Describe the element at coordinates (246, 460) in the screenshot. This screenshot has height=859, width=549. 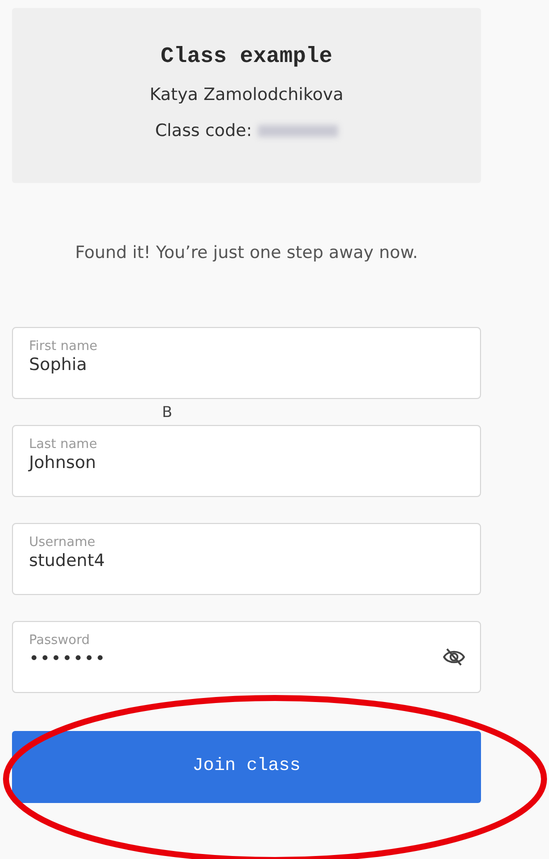
I see `text-field: Last name Johnson` at that location.